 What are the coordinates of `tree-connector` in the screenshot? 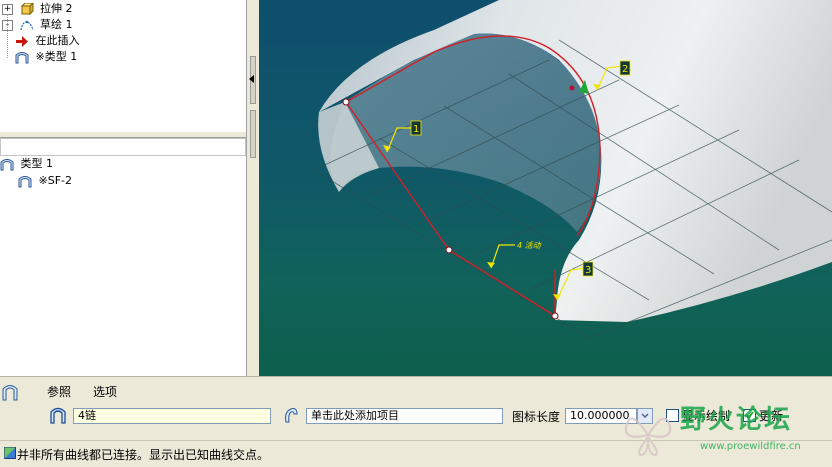 It's located at (8, 36).